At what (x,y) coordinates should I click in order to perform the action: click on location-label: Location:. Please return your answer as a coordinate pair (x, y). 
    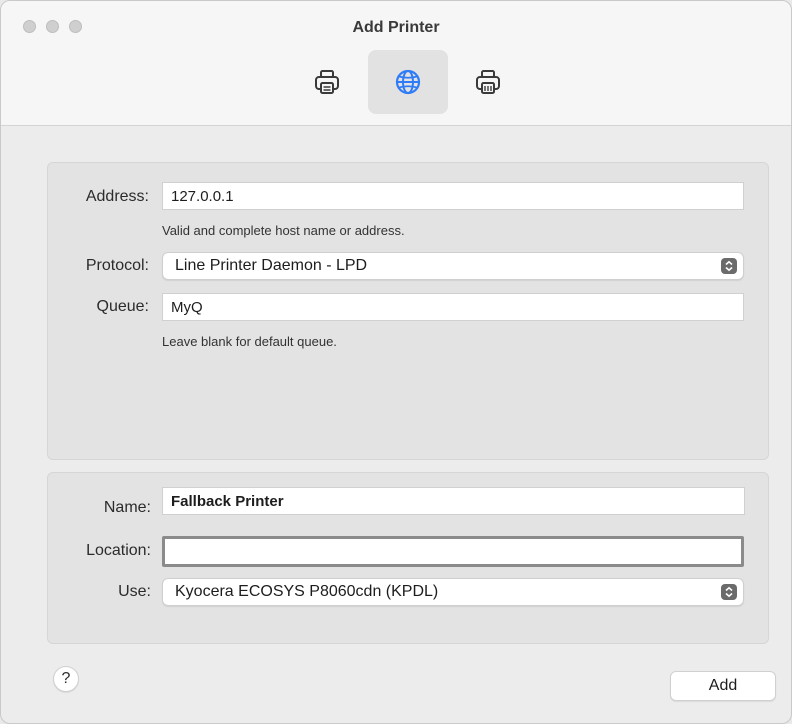
    Looking at the image, I should click on (118, 550).